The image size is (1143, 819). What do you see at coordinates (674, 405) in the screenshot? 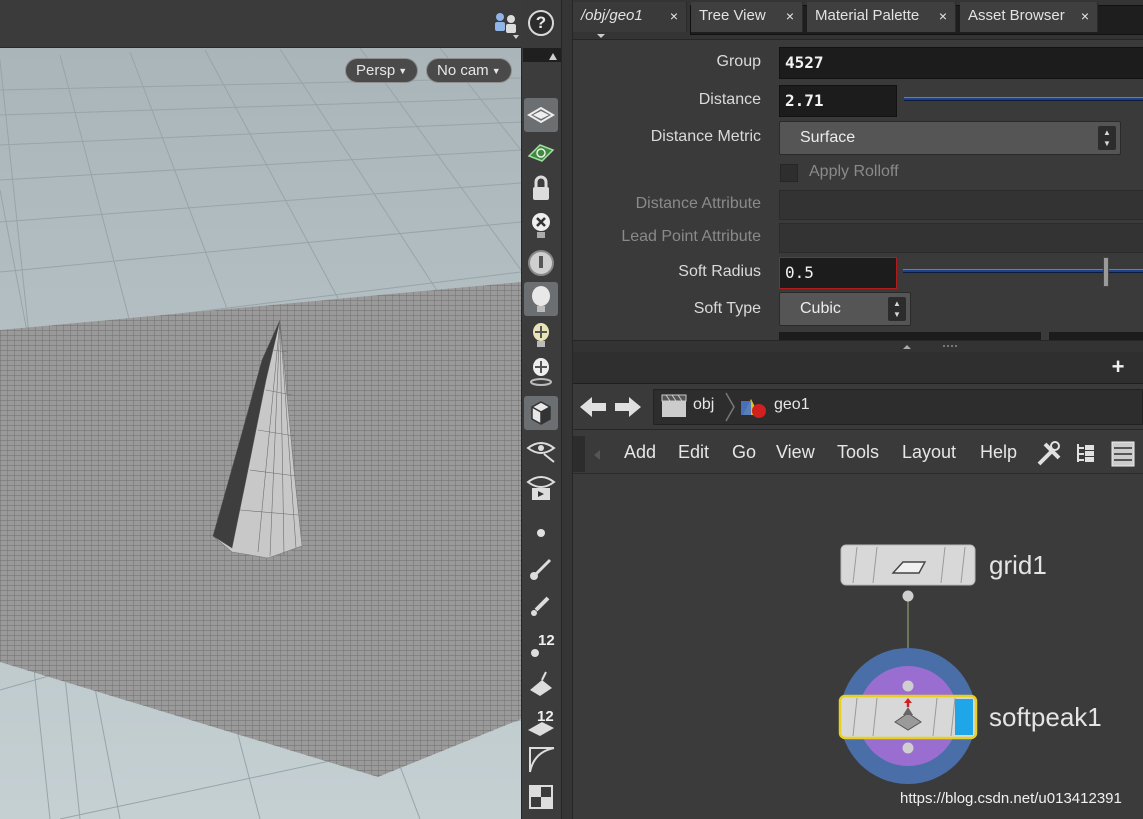
I see `obj-context-icon` at bounding box center [674, 405].